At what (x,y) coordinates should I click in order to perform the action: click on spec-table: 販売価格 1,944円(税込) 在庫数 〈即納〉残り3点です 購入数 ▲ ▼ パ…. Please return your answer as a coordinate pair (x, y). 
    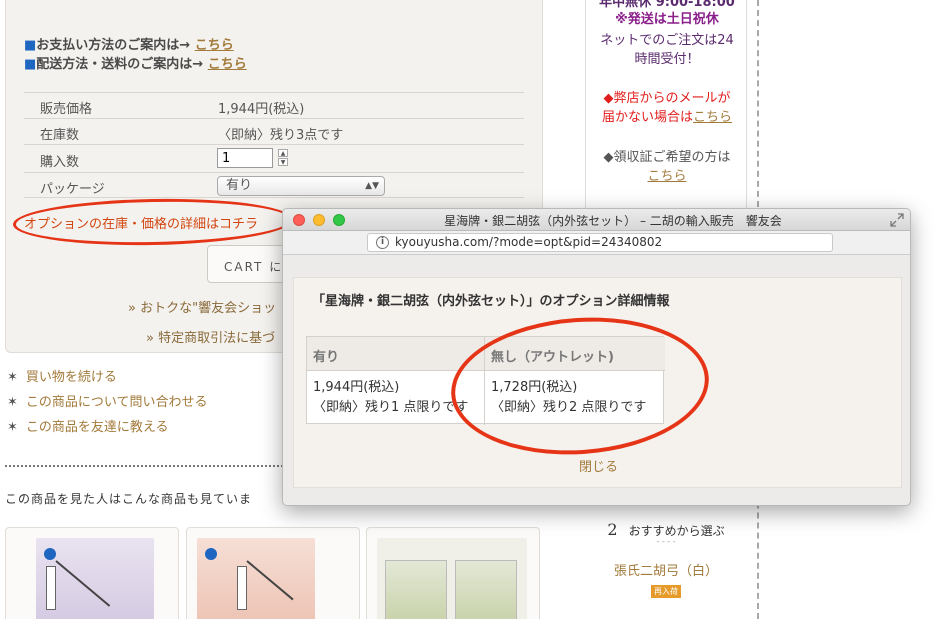
    Looking at the image, I should click on (274, 145).